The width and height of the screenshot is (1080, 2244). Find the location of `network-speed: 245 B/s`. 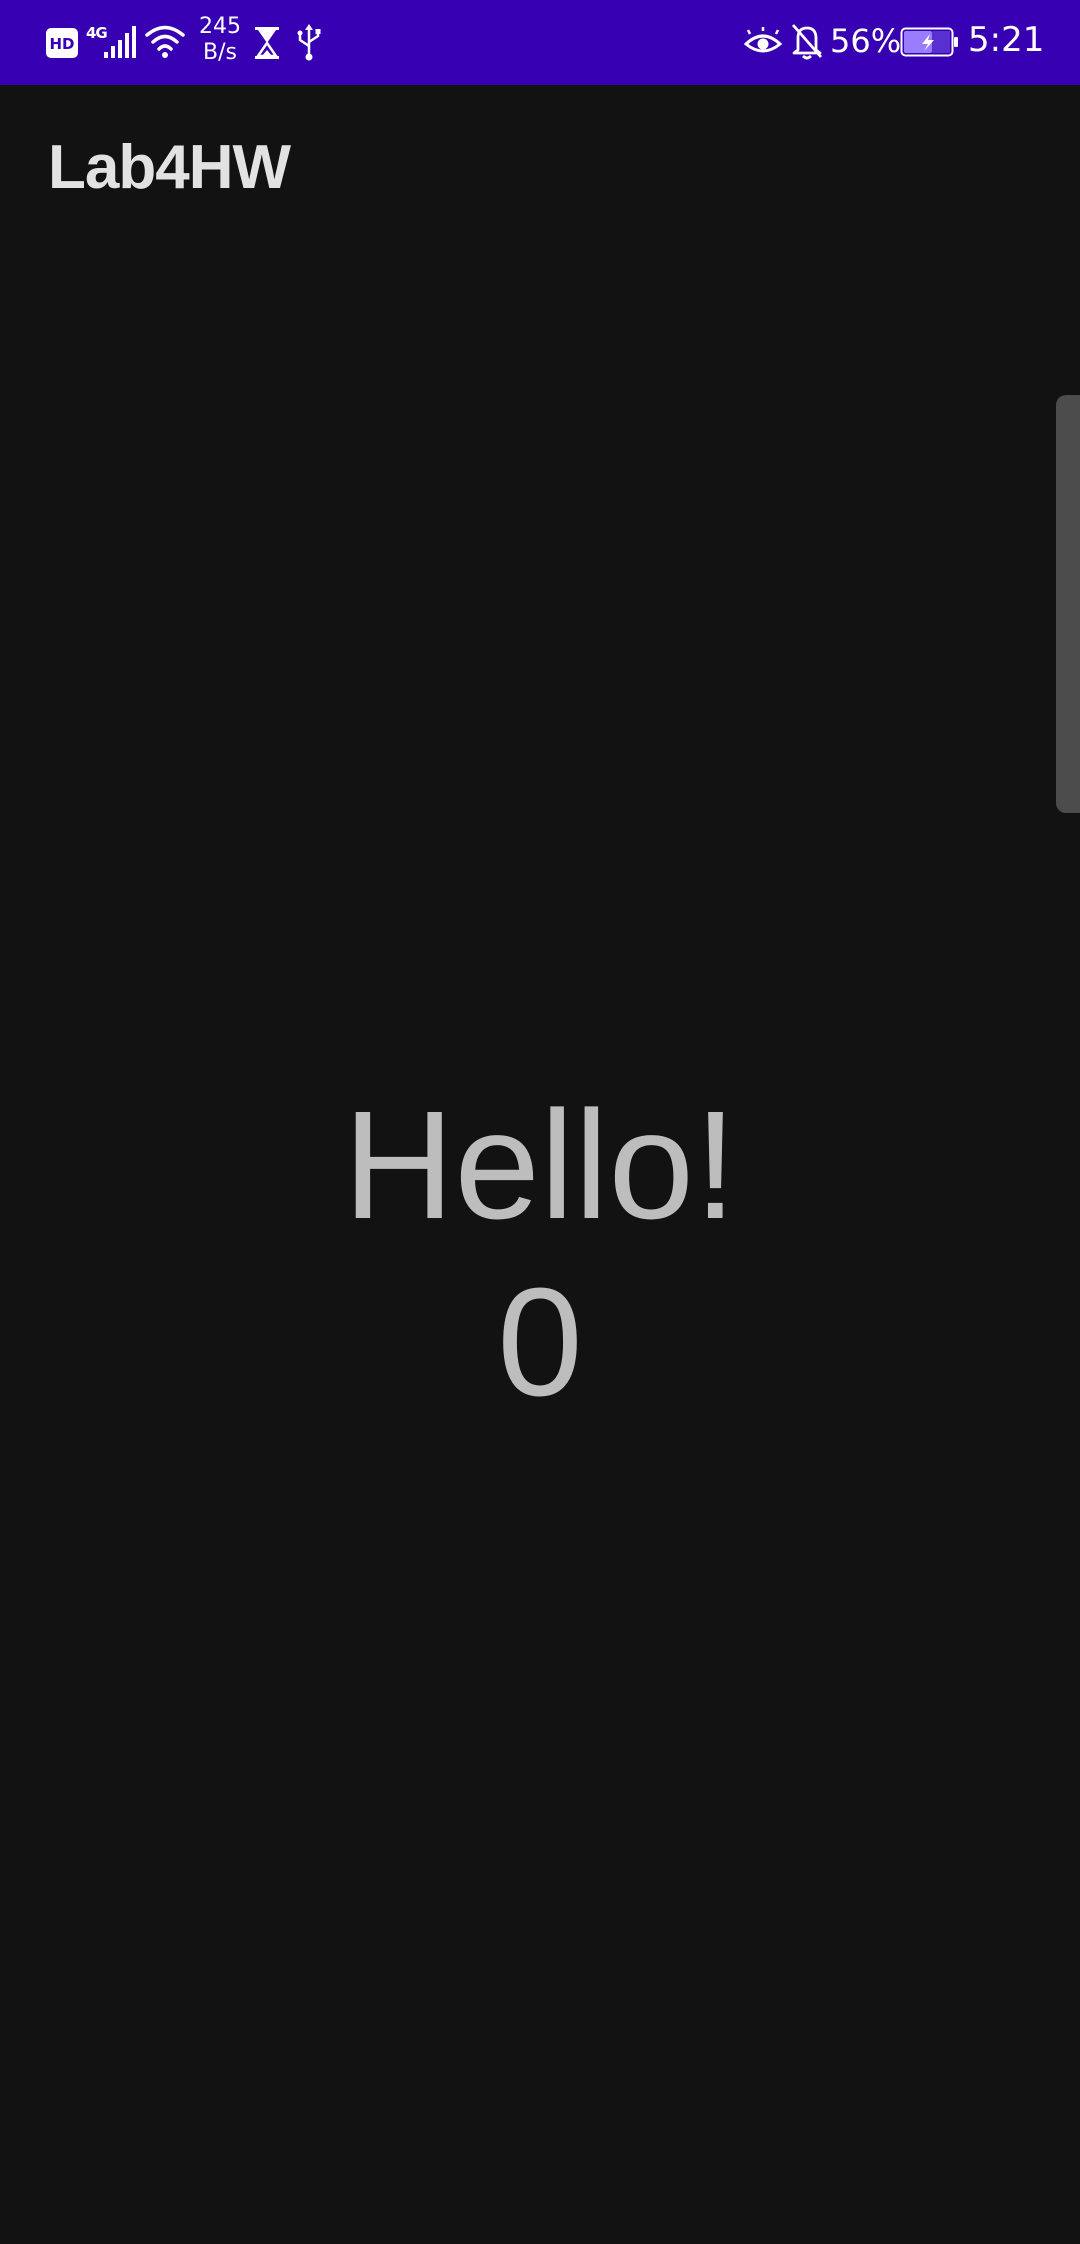

network-speed: 245 B/s is located at coordinates (220, 40).